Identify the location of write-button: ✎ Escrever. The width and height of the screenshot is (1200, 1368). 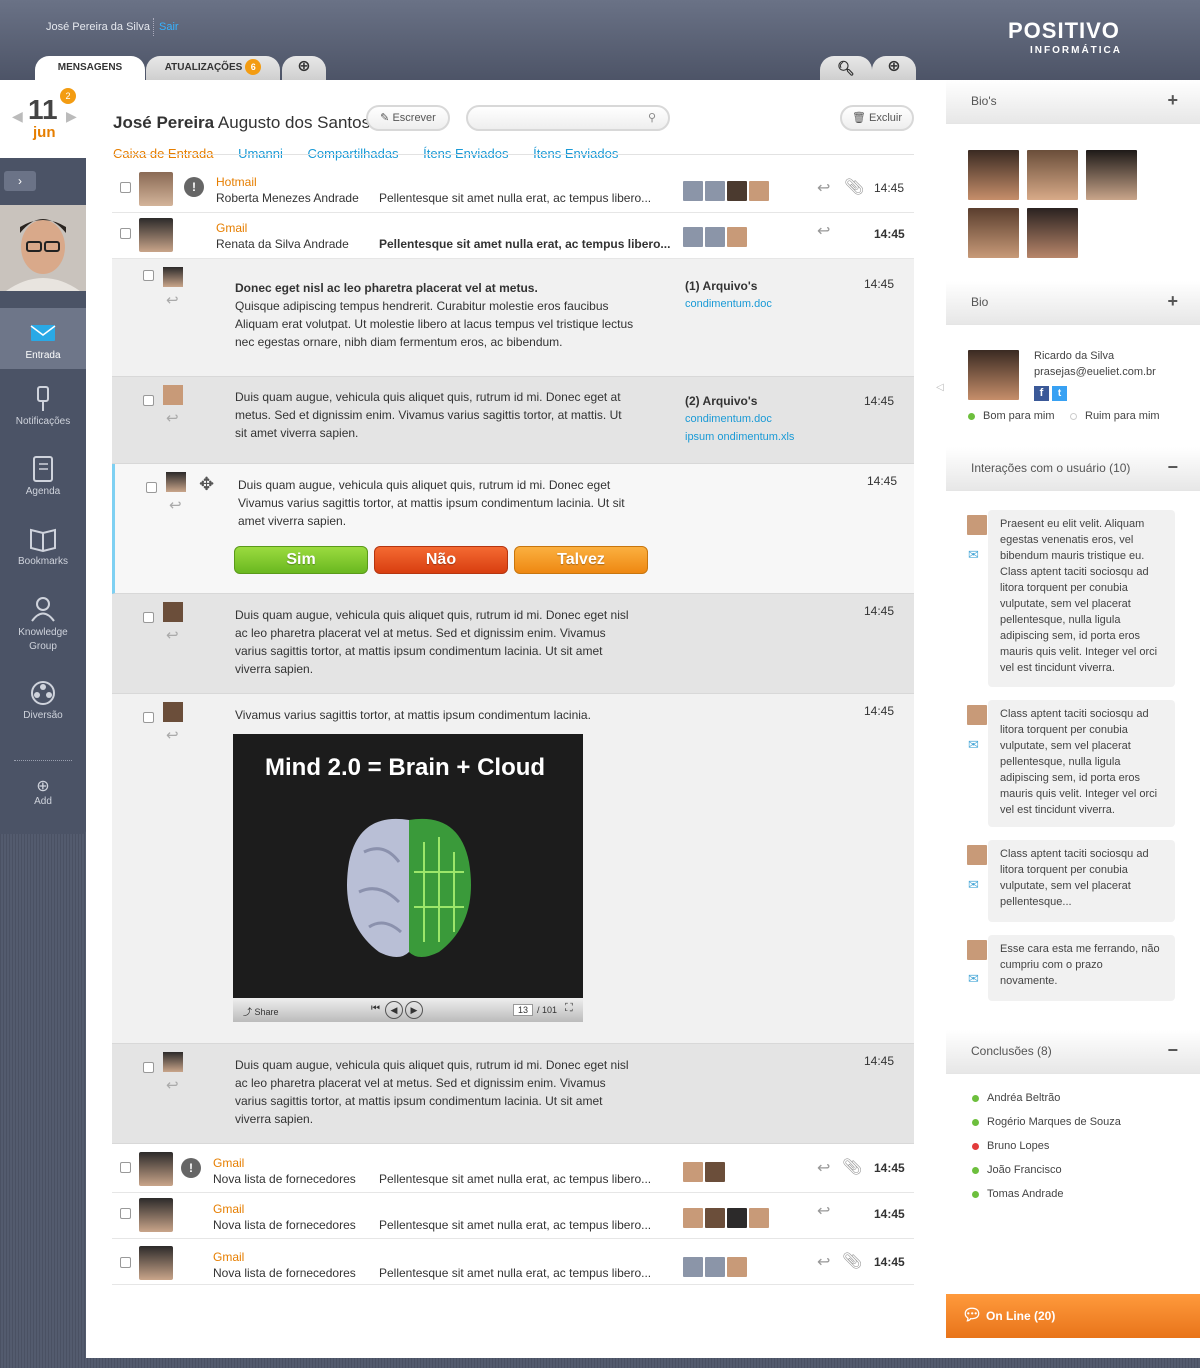
(408, 118).